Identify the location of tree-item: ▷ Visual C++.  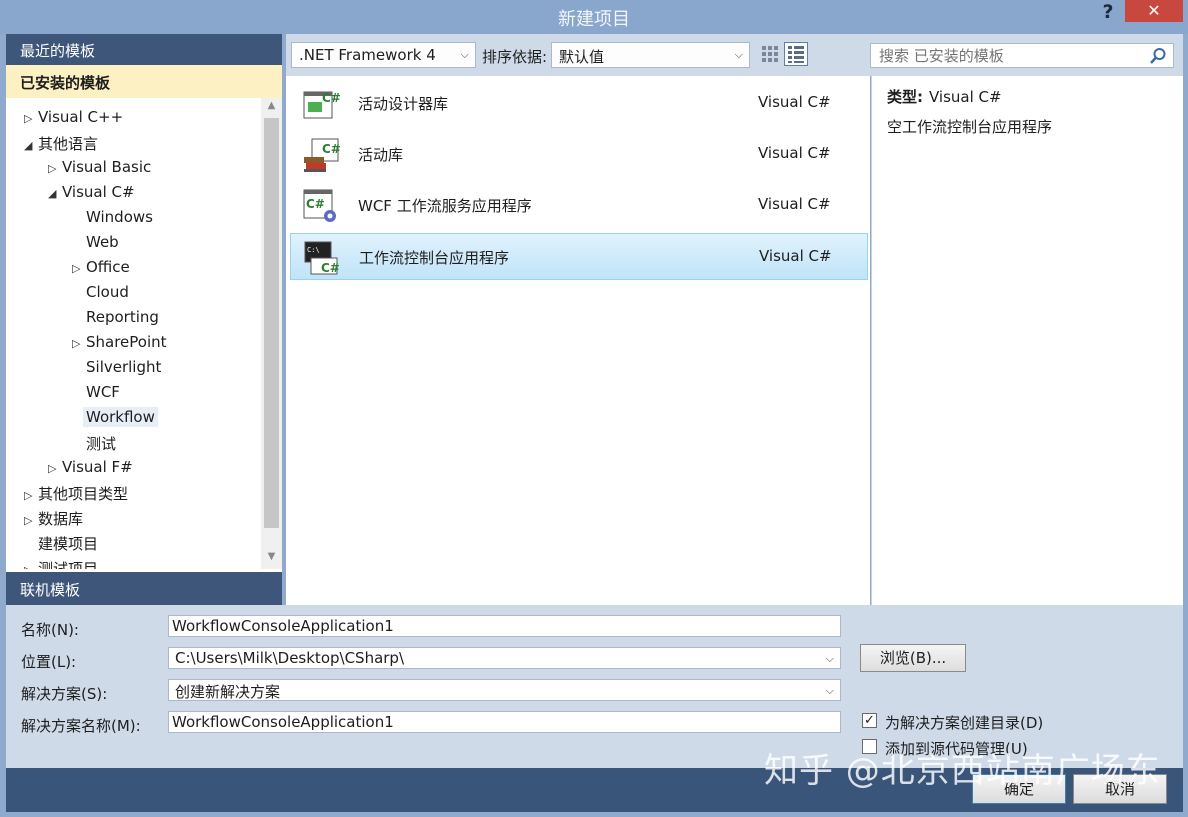
(73, 119).